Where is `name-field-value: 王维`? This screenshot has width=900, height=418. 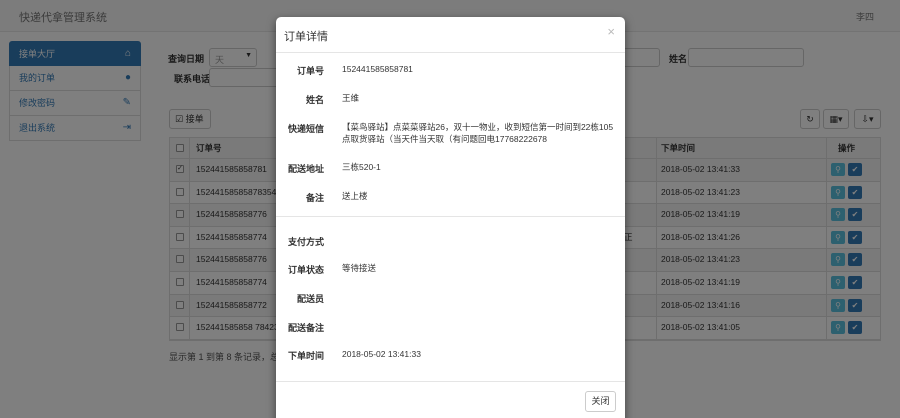
name-field-value: 王维 is located at coordinates (351, 98).